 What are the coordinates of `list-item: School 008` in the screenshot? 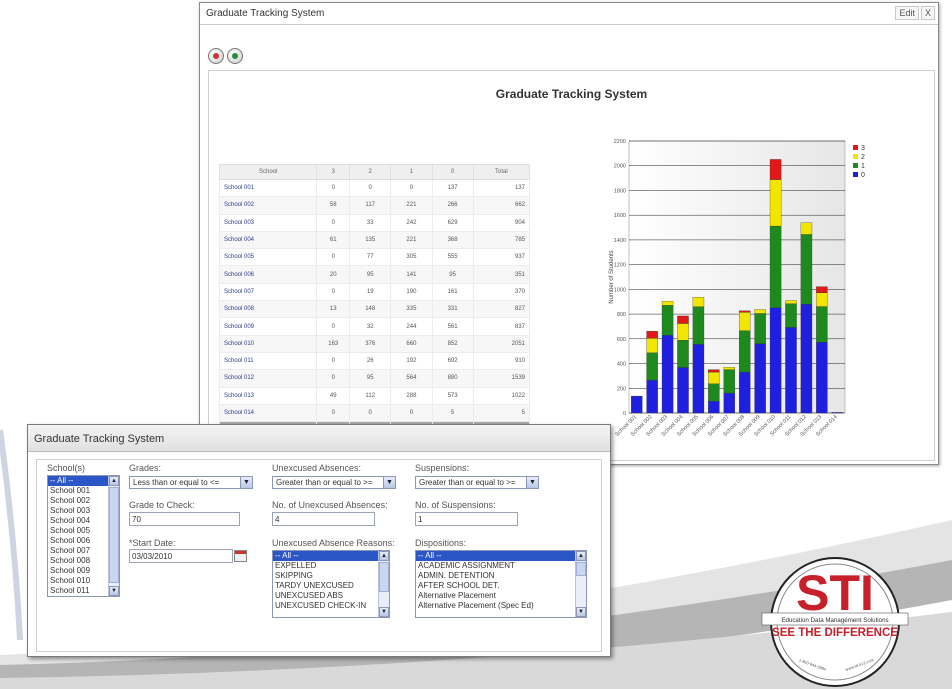 It's located at (78, 561).